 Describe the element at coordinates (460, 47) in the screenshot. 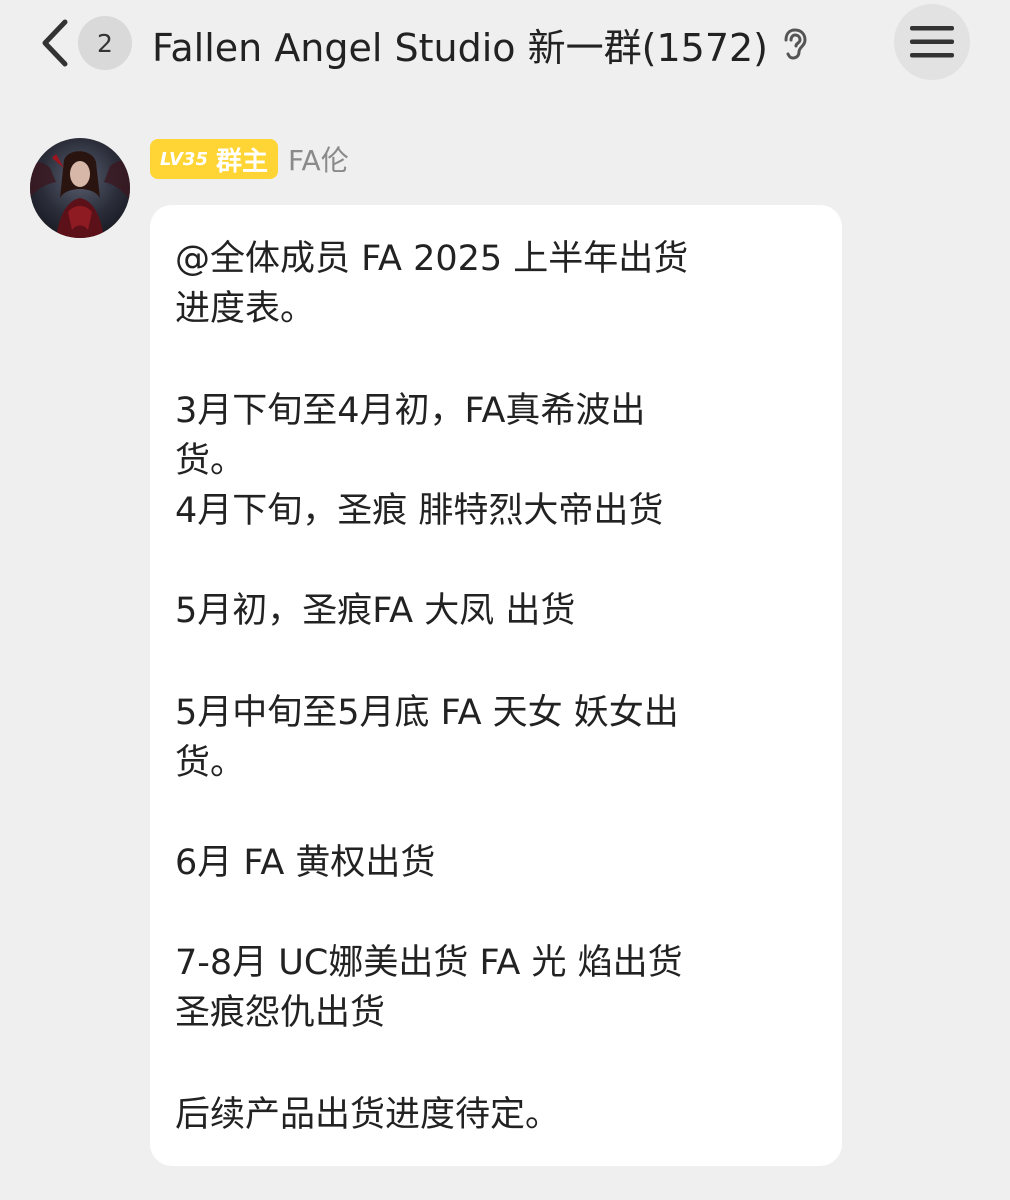

I see `chat-title: Fallen Angel Studio 新一群(1572)` at that location.